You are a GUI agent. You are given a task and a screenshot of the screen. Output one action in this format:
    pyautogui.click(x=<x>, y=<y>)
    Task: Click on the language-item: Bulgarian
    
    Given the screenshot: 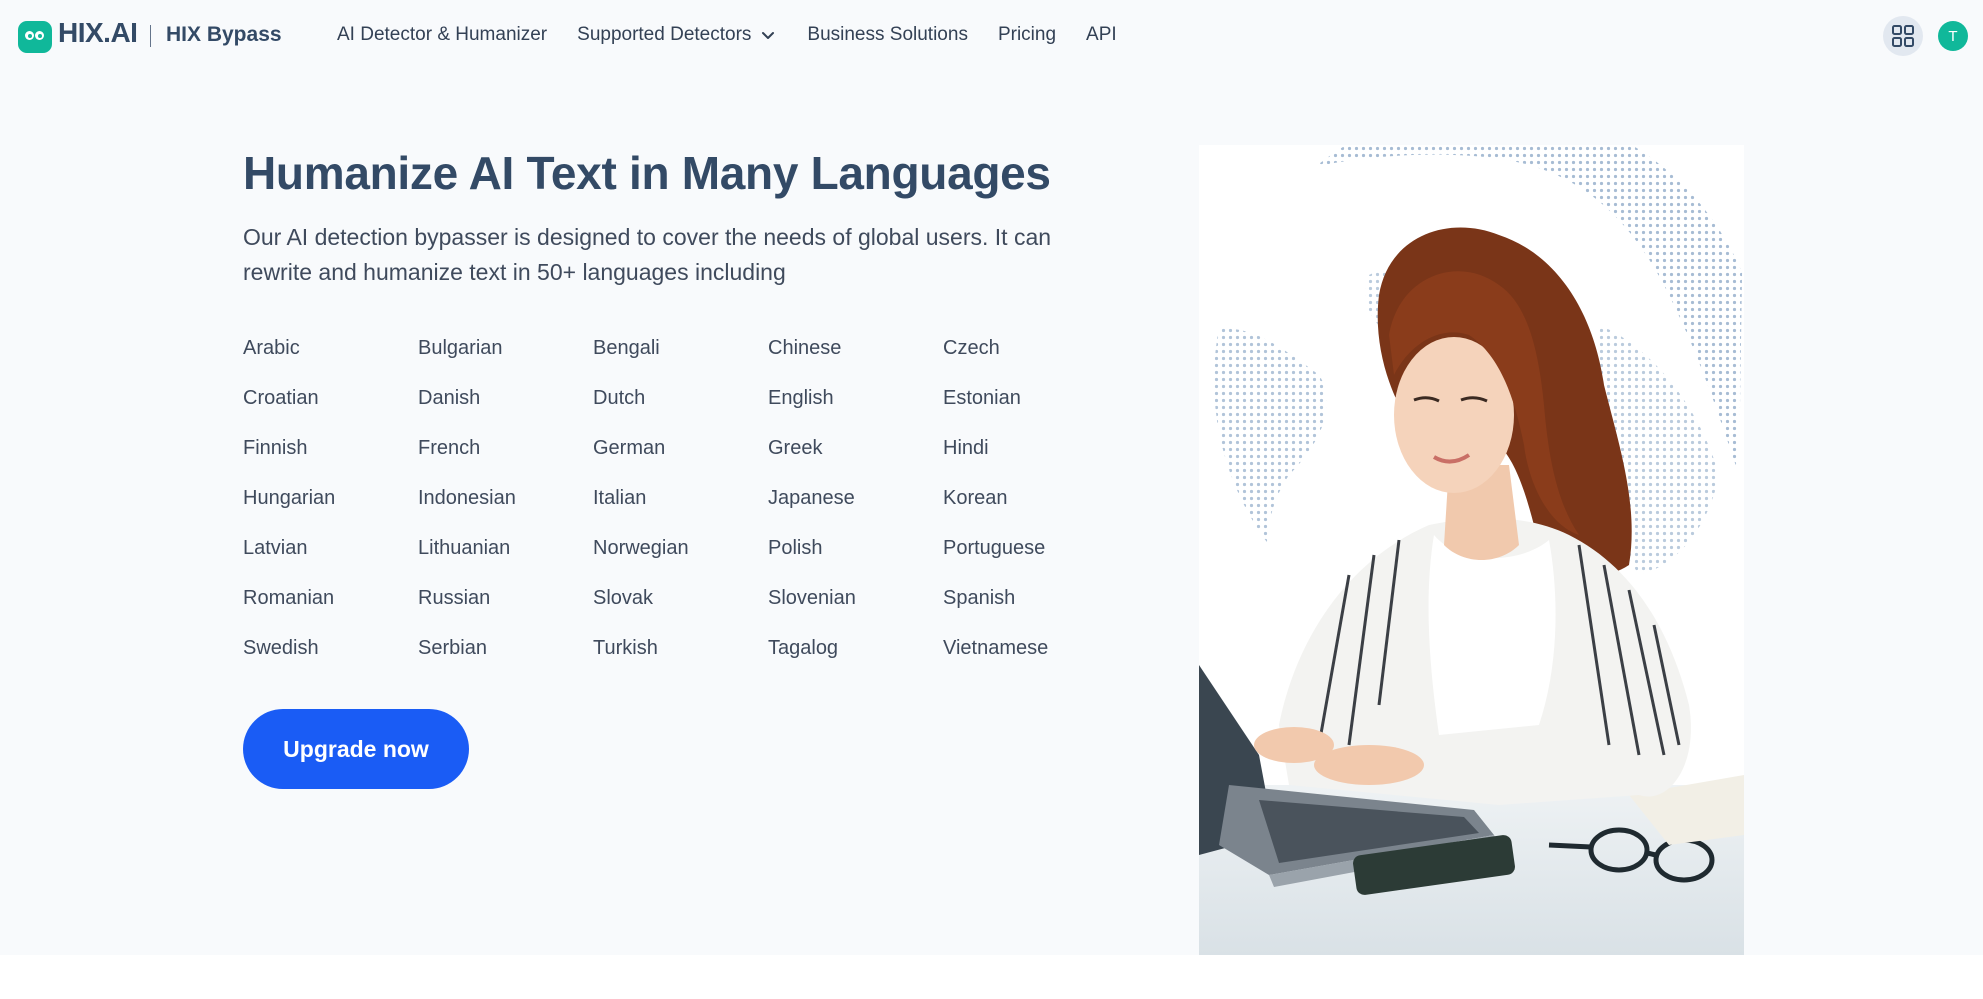 What is the action you would take?
    pyautogui.click(x=460, y=348)
    